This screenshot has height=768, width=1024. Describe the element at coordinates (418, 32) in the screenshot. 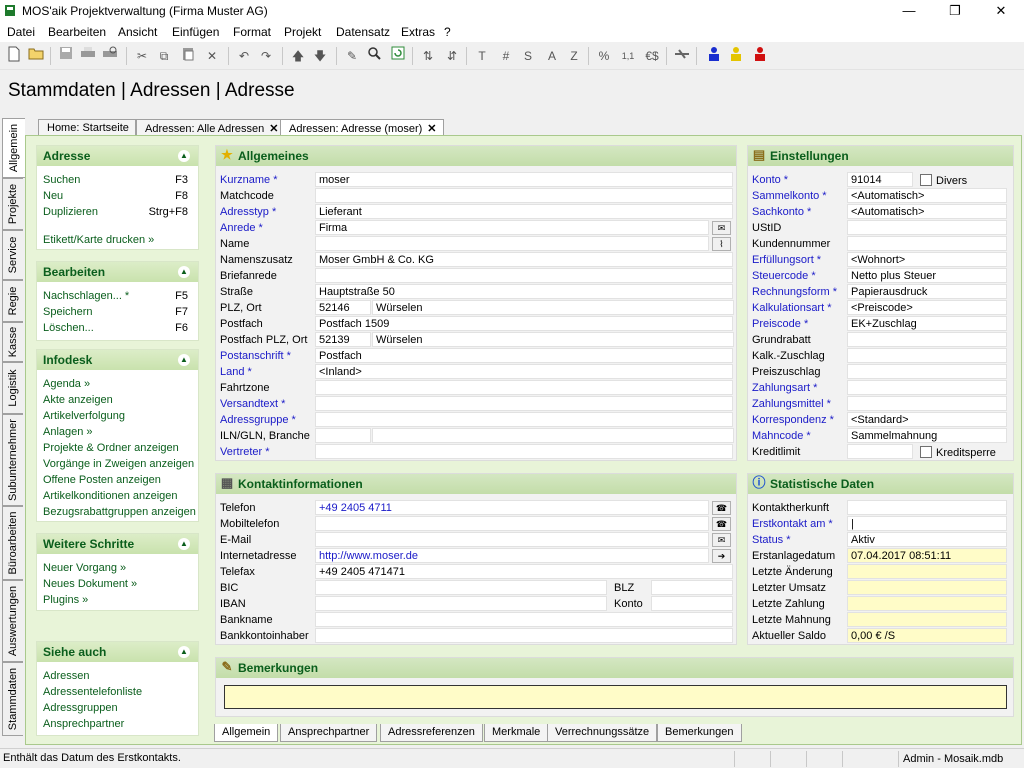

I see `menu-extras: Extras` at that location.